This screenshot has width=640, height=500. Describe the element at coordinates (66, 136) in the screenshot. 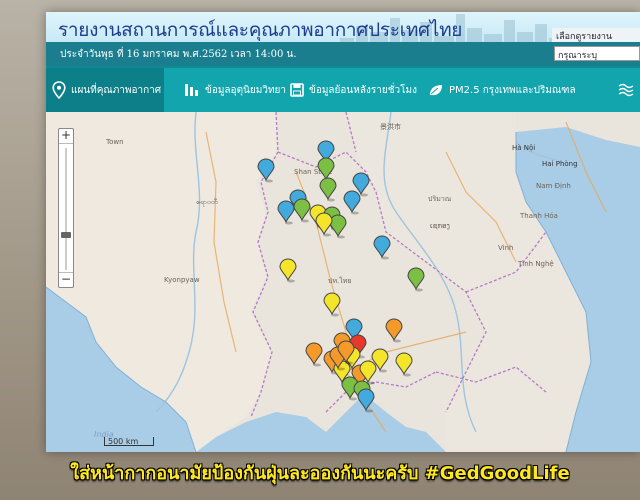

I see `zoom-in-button: +` at that location.